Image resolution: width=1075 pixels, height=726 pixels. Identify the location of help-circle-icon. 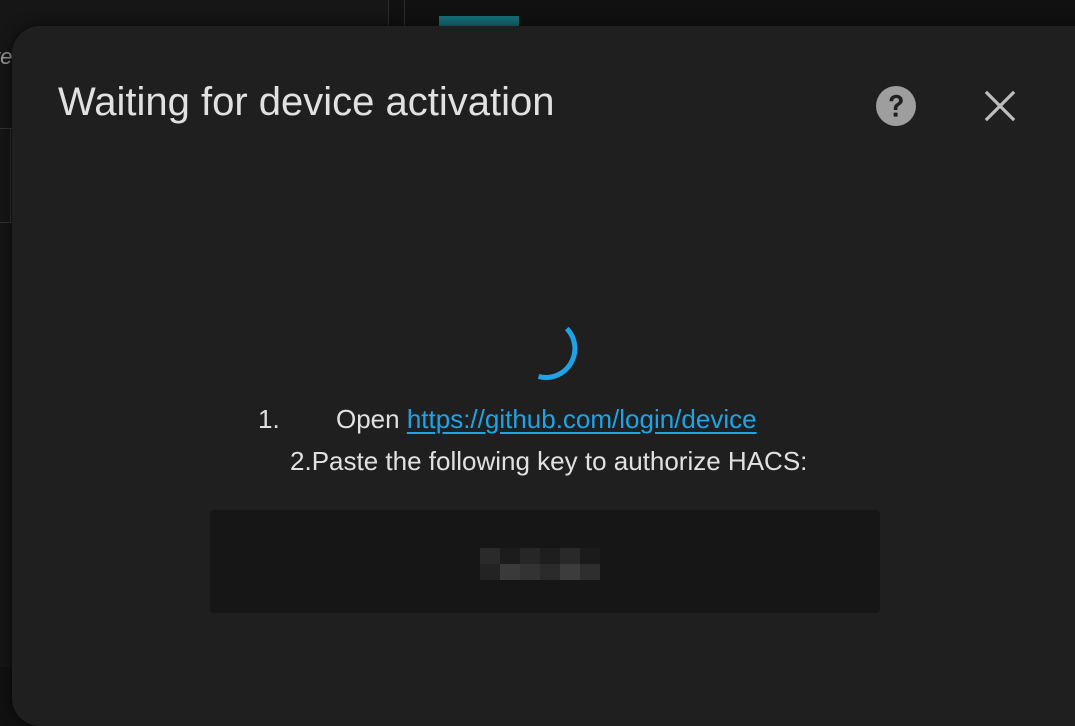
(896, 106).